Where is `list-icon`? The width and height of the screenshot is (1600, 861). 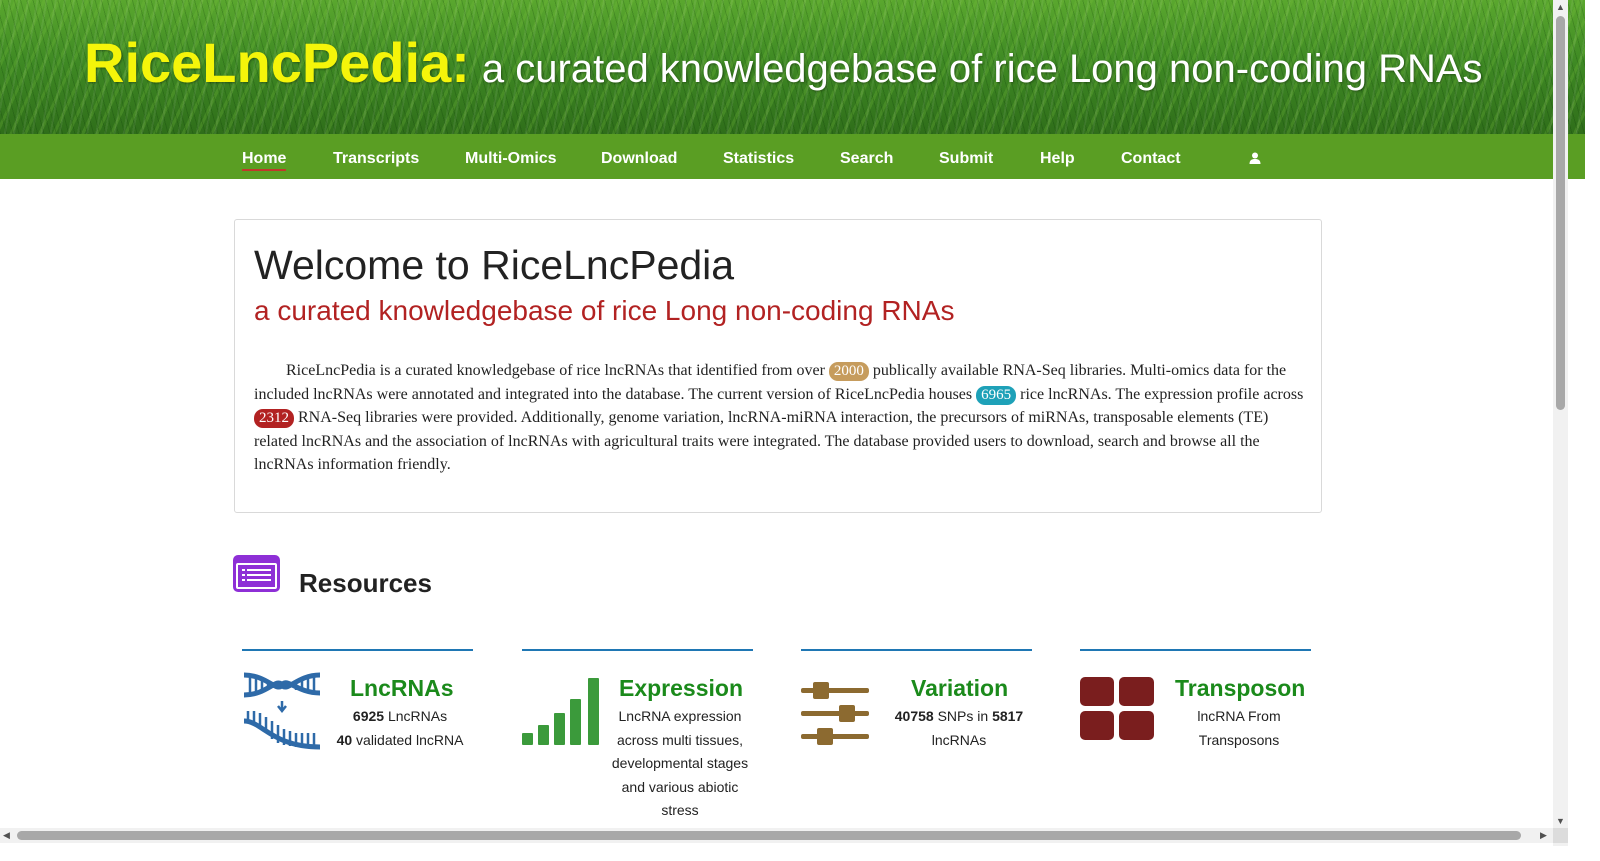 list-icon is located at coordinates (256, 573).